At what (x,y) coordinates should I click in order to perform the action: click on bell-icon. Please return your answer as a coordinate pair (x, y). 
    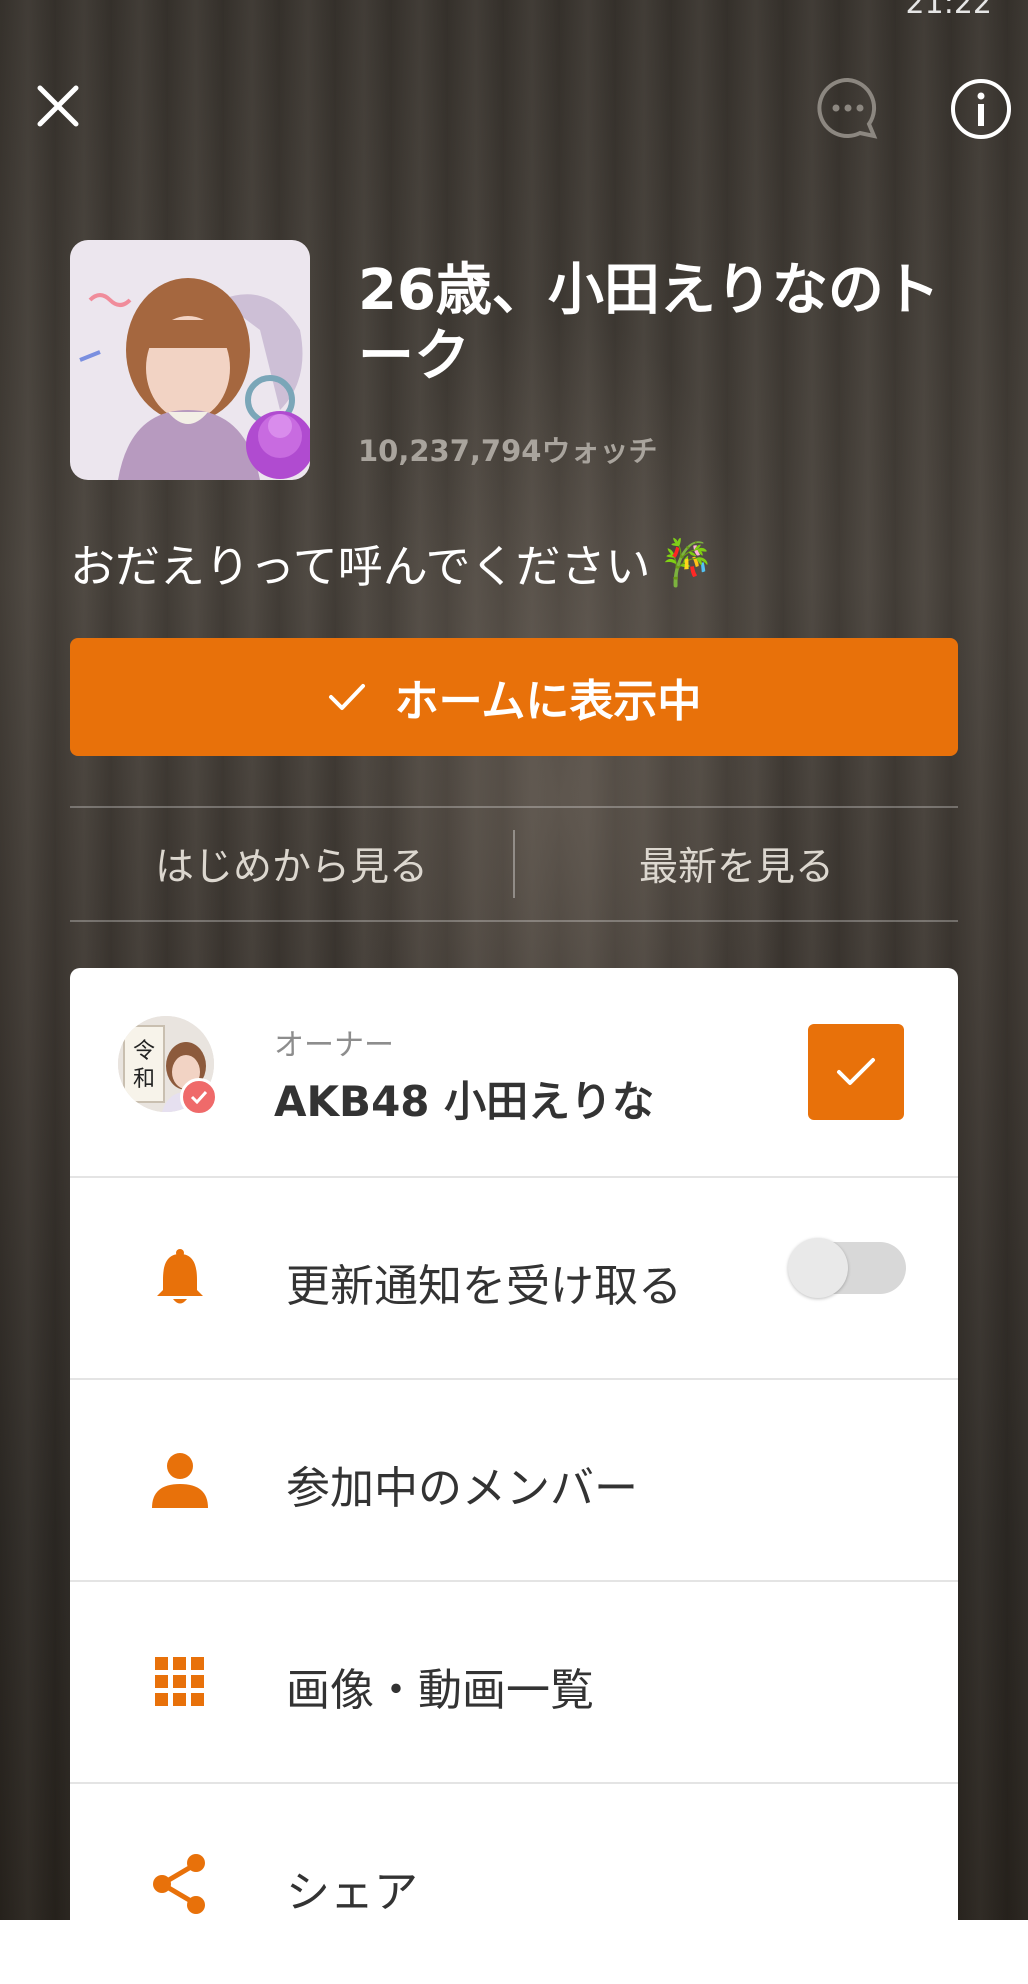
    Looking at the image, I should click on (180, 1278).